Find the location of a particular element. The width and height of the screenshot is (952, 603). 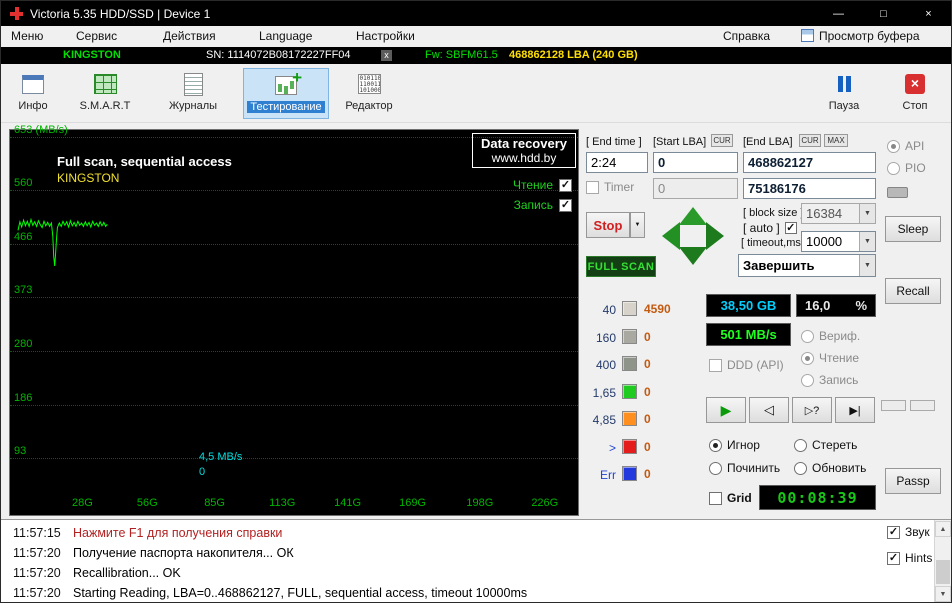

log-scrollbar: ▲ ▼ is located at coordinates (942, 561).